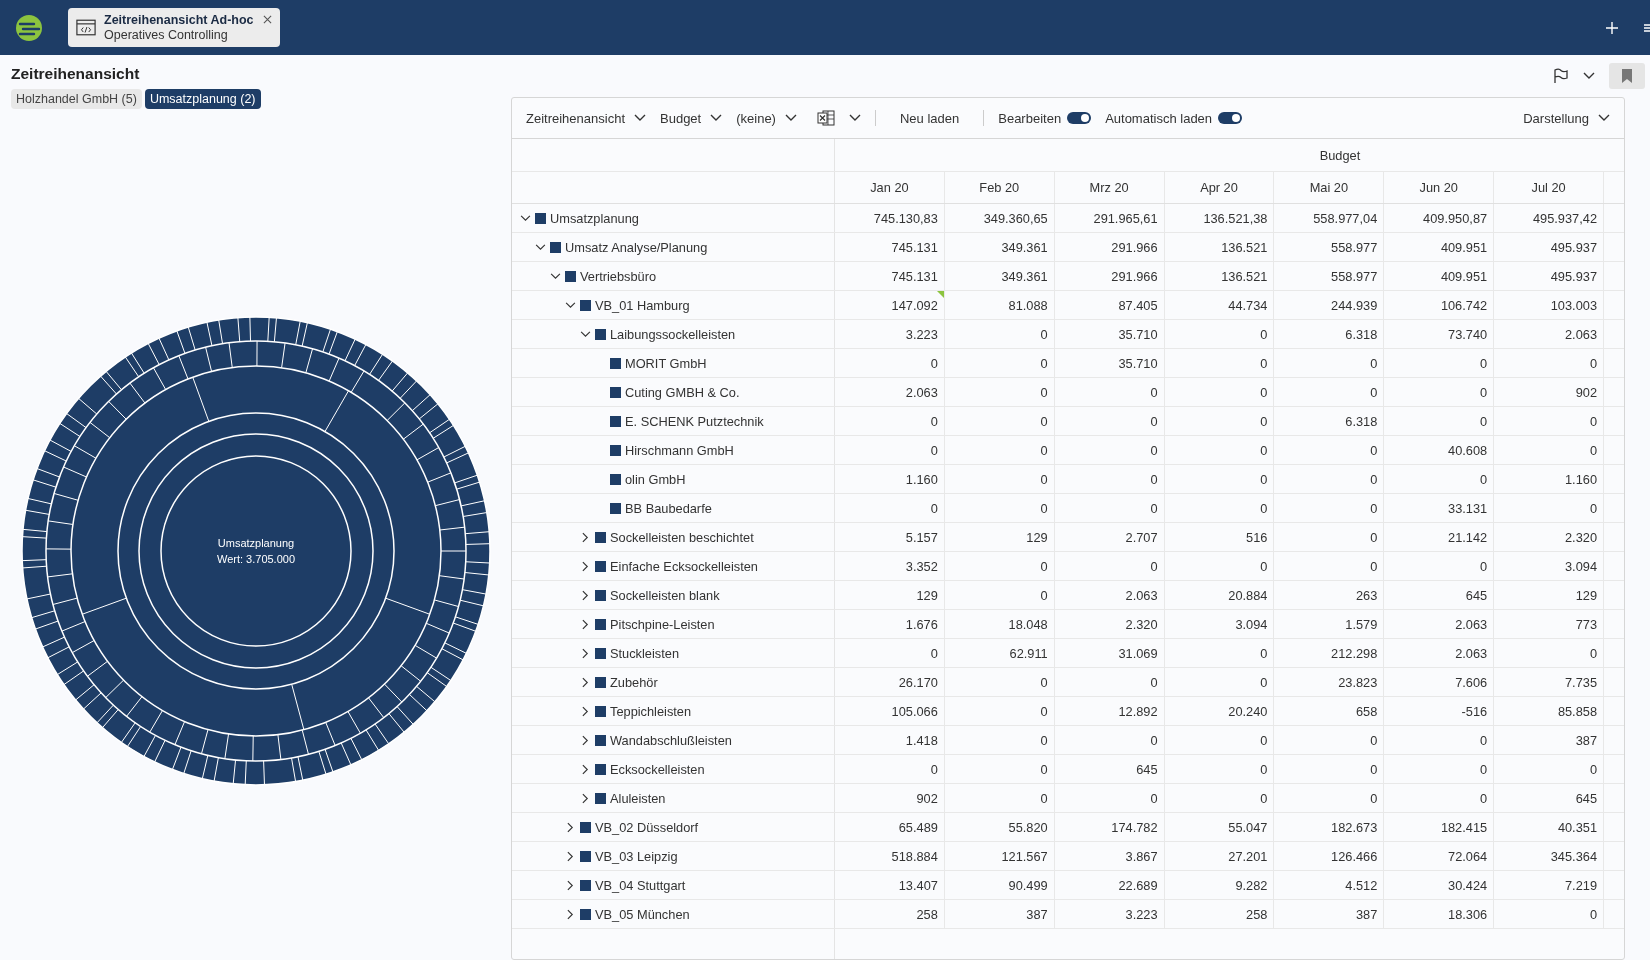 Image resolution: width=1650 pixels, height=960 pixels. I want to click on table-cell: 516, so click(1219, 537).